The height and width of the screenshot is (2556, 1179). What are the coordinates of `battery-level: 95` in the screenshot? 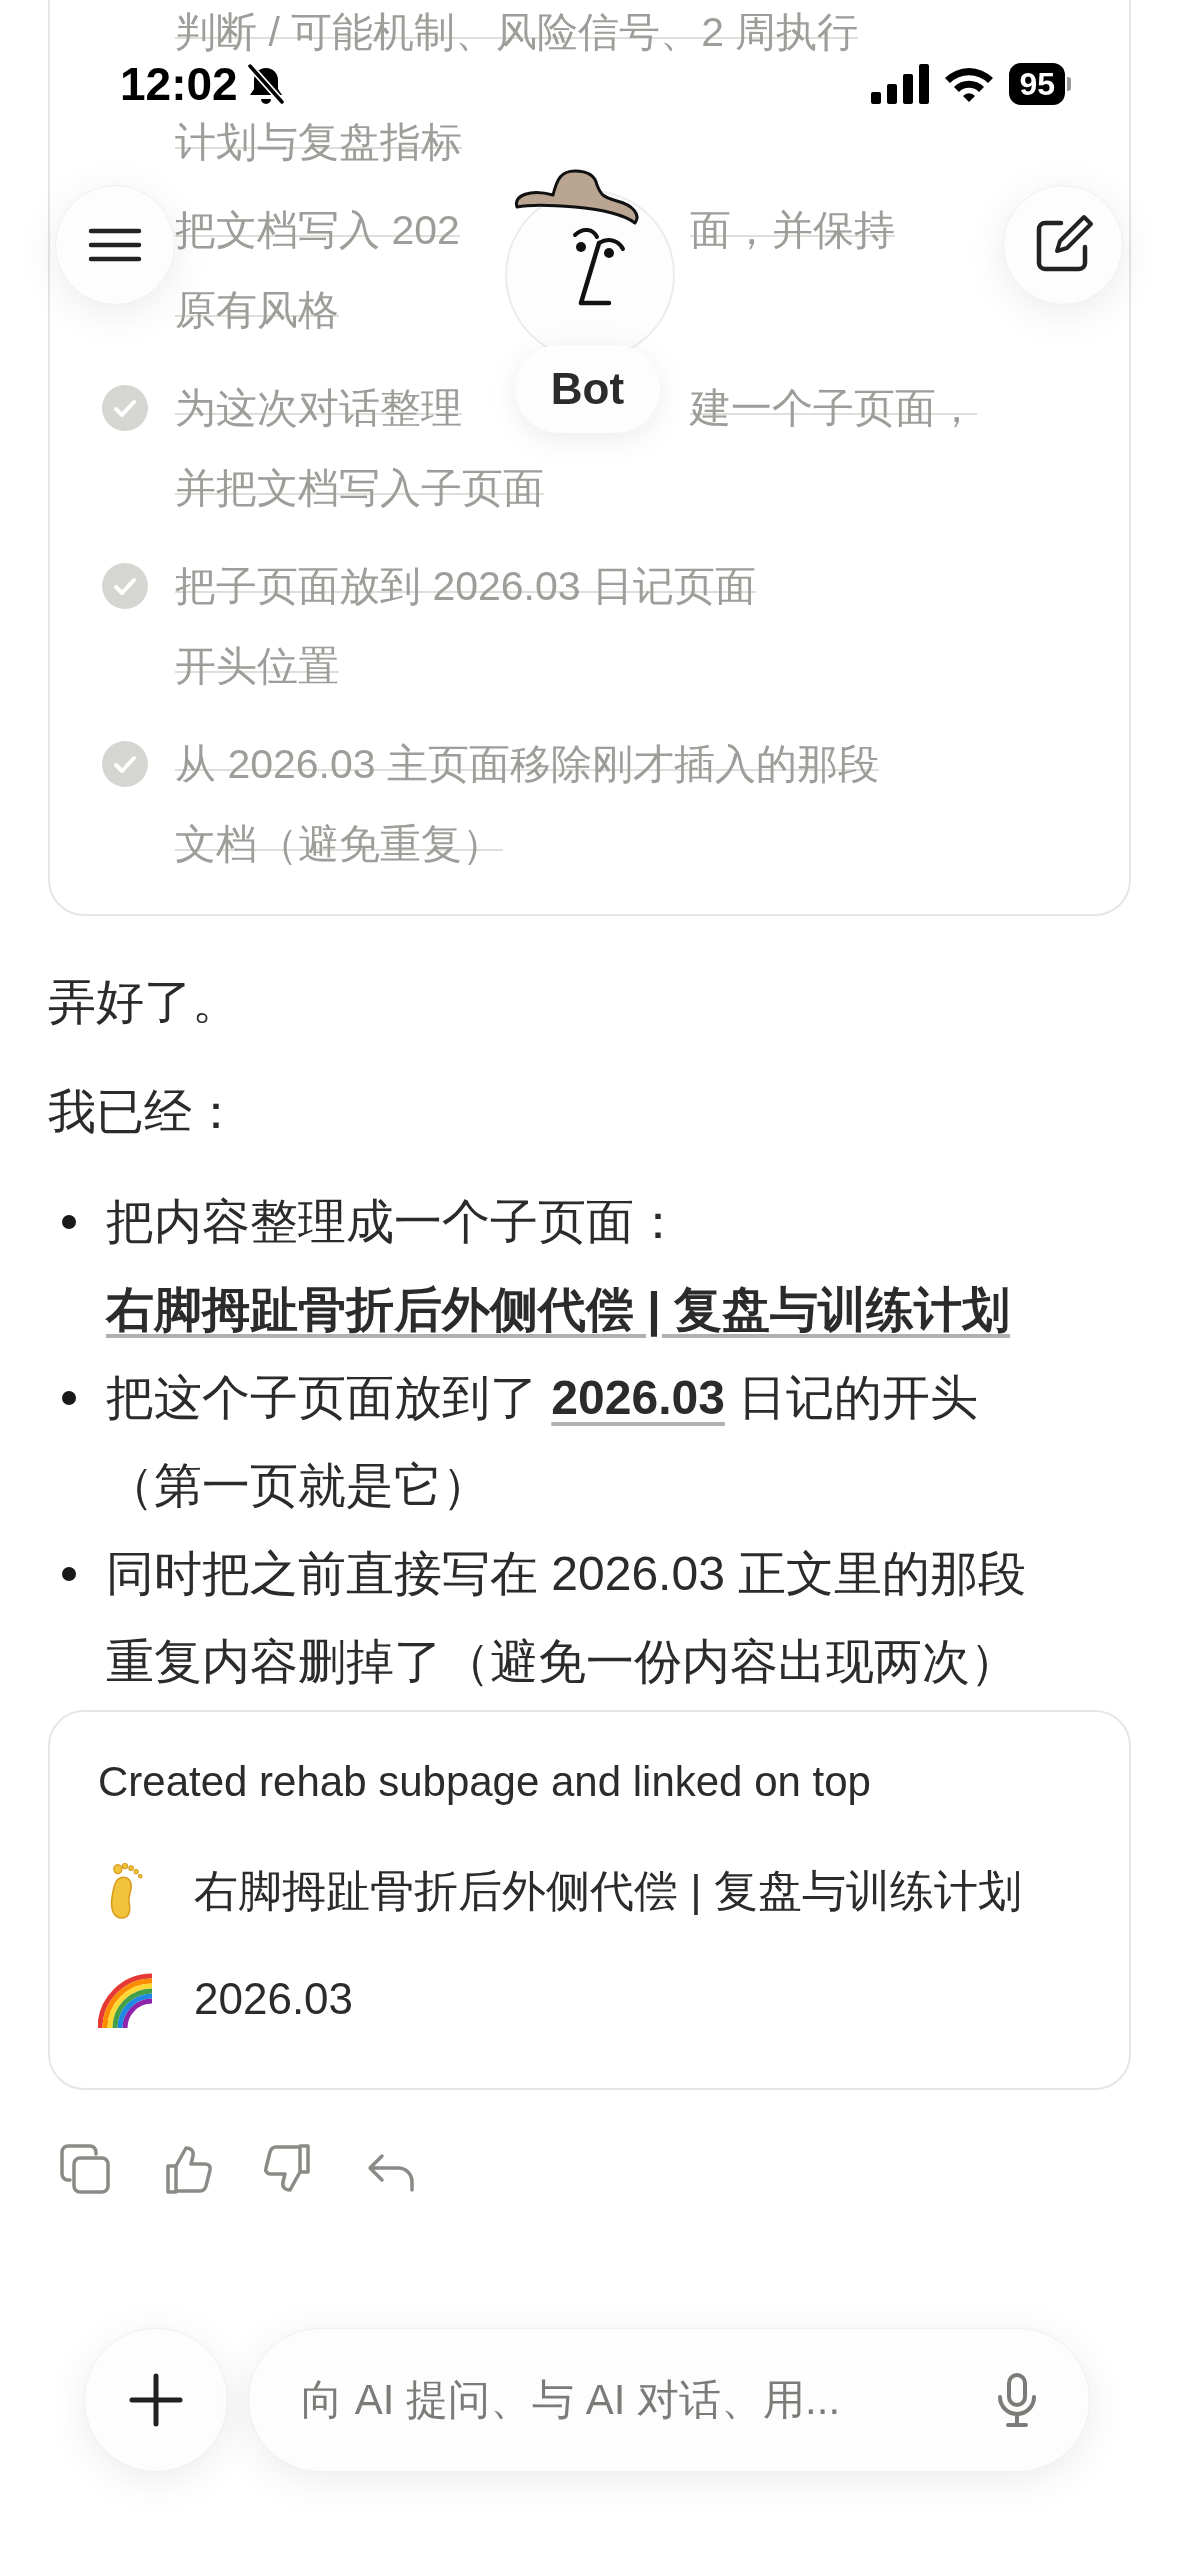 It's located at (1037, 84).